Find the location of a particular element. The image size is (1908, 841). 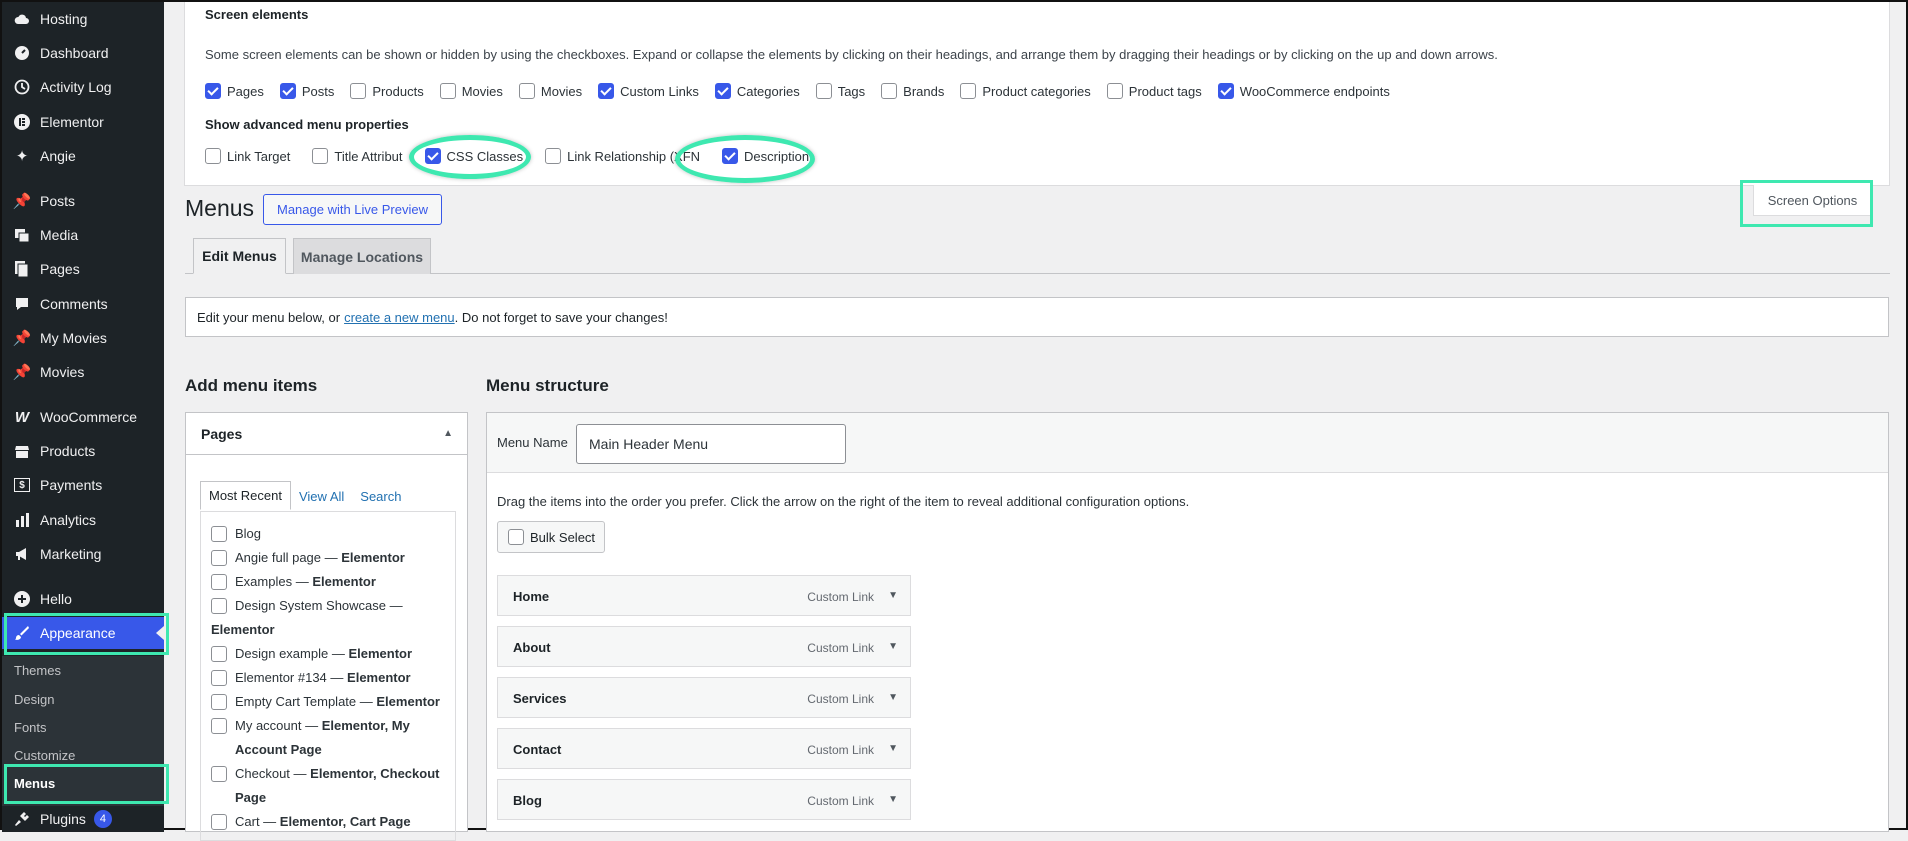

list-item: Examples — Elementor is located at coordinates (333, 582).